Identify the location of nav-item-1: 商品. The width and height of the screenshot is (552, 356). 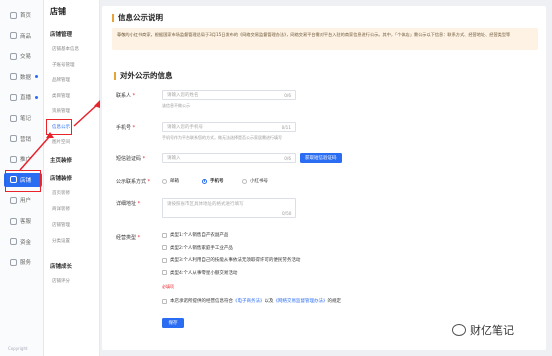
(23, 36).